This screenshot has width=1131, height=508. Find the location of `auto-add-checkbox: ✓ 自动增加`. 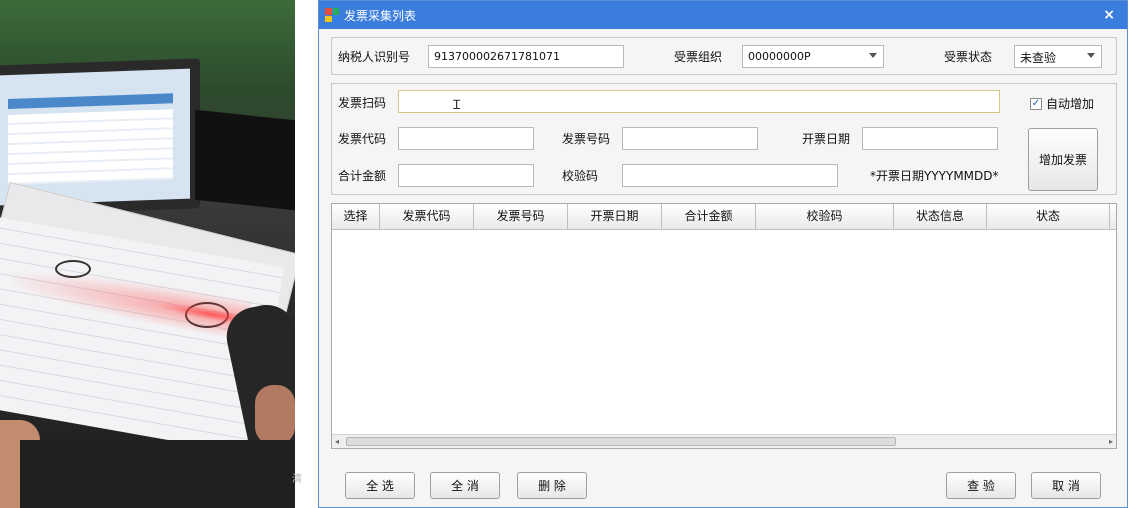

auto-add-checkbox: ✓ 自动增加 is located at coordinates (1062, 103).